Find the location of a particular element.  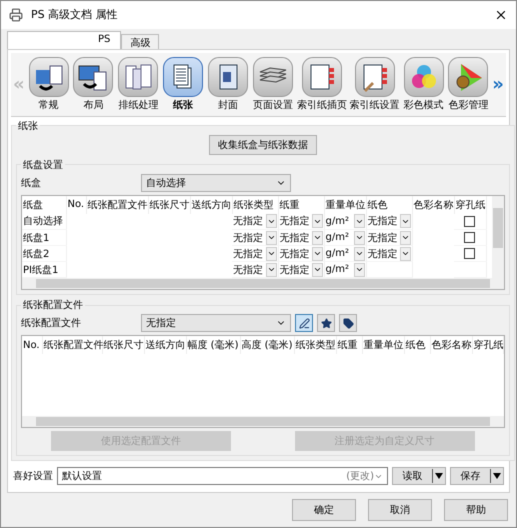

pen-icon is located at coordinates (304, 323).